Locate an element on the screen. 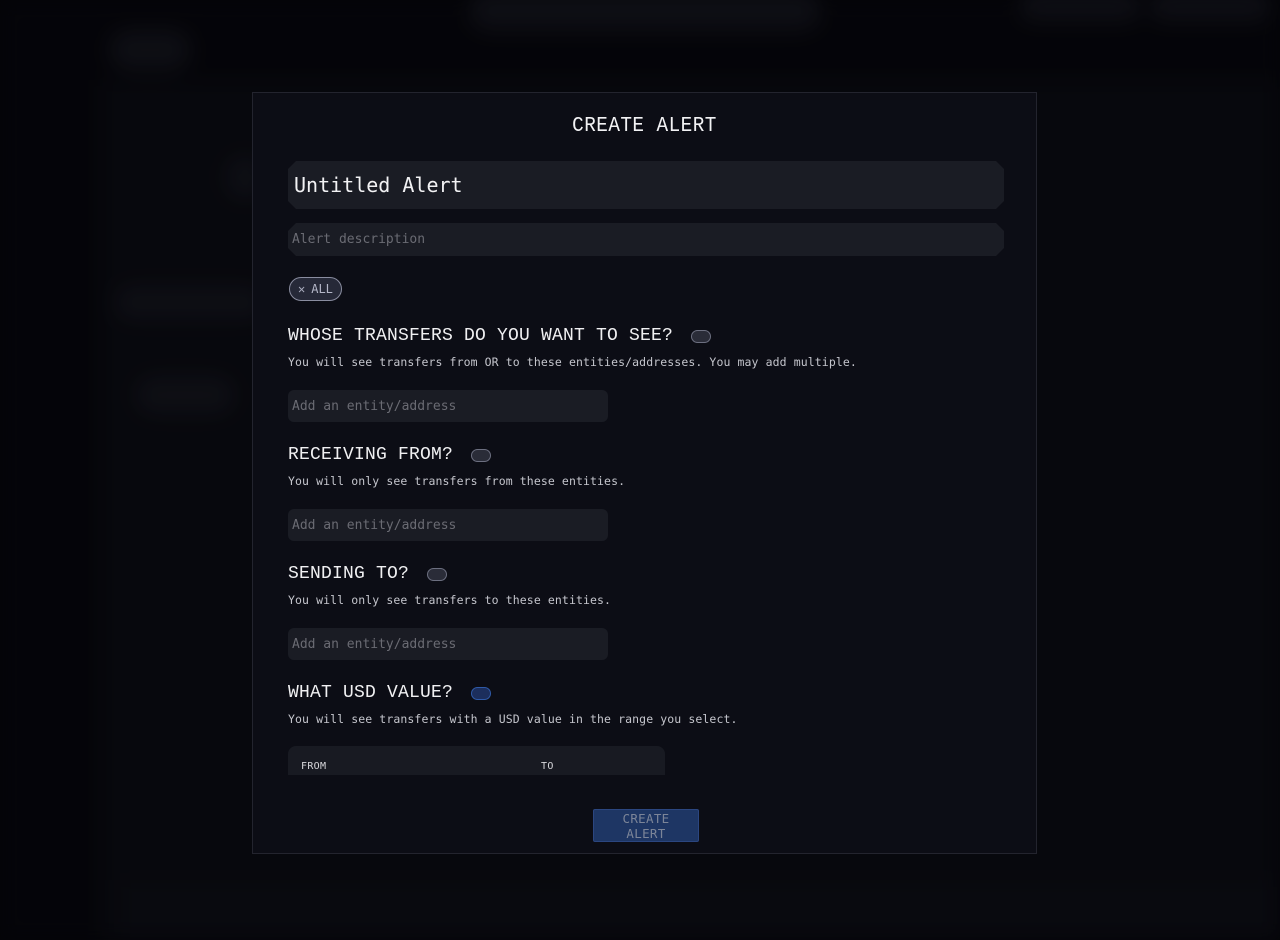 The height and width of the screenshot is (940, 1280). sending-to-input is located at coordinates (448, 644).